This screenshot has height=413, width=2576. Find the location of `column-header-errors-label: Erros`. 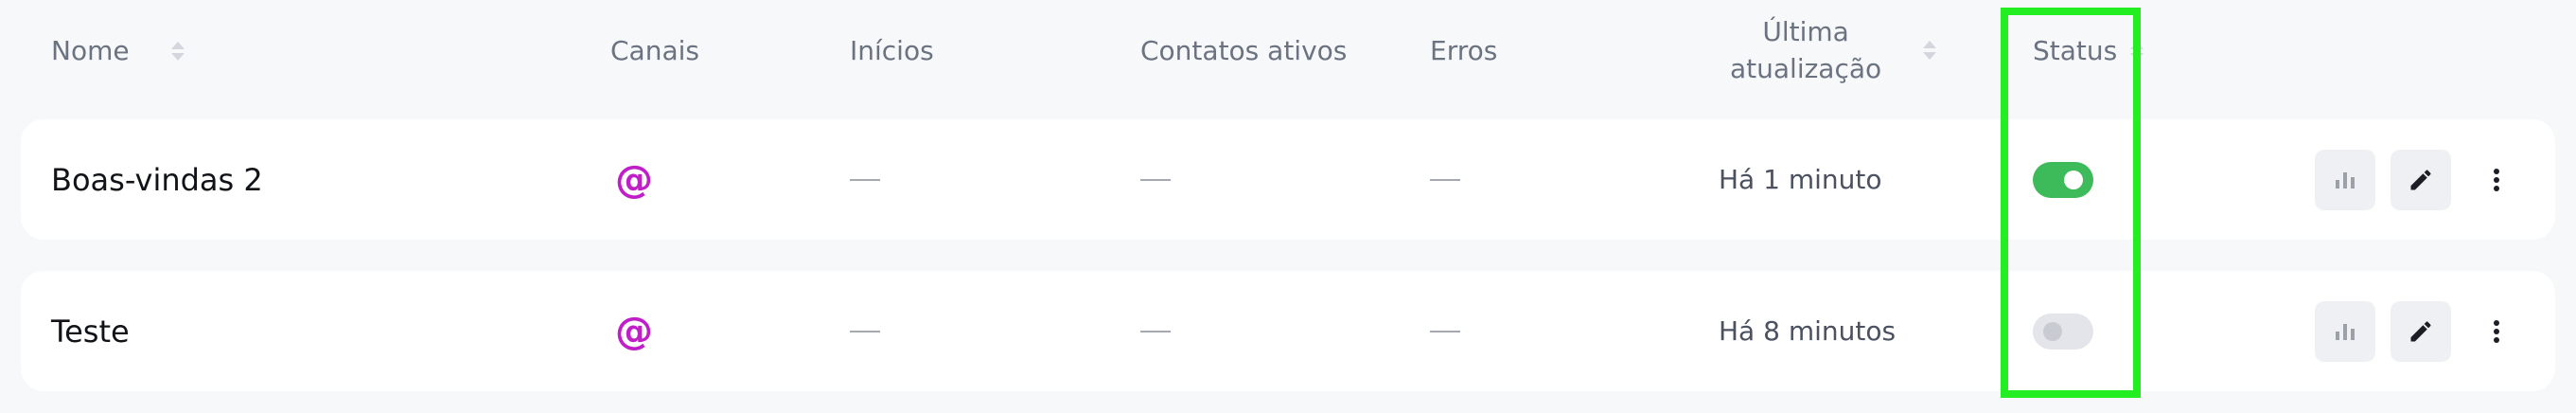

column-header-errors-label: Erros is located at coordinates (1464, 50).